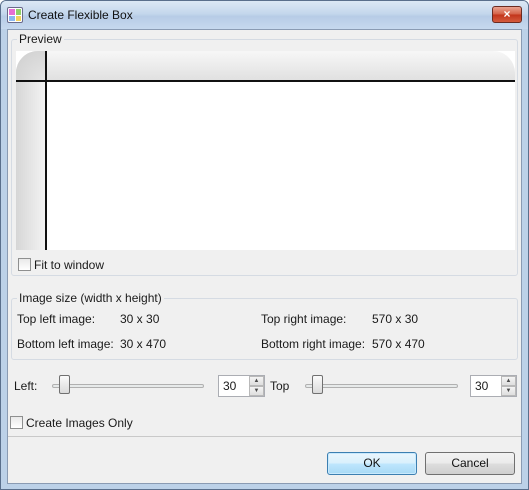  I want to click on top-spin-up-icon: ▲, so click(508, 381).